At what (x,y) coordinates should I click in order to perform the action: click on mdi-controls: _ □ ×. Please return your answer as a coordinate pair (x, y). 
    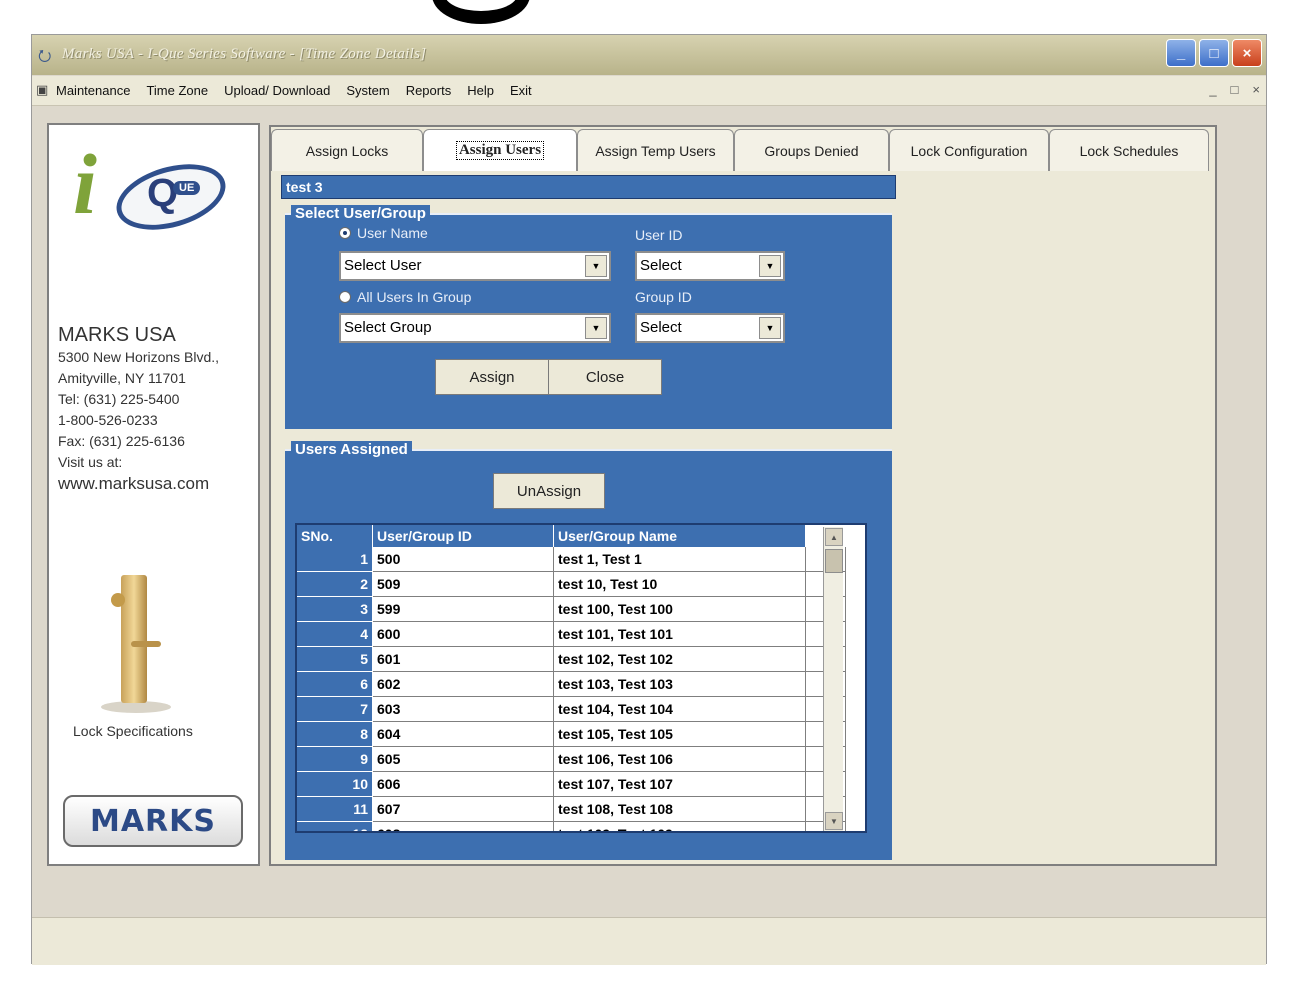
    Looking at the image, I should click on (1234, 89).